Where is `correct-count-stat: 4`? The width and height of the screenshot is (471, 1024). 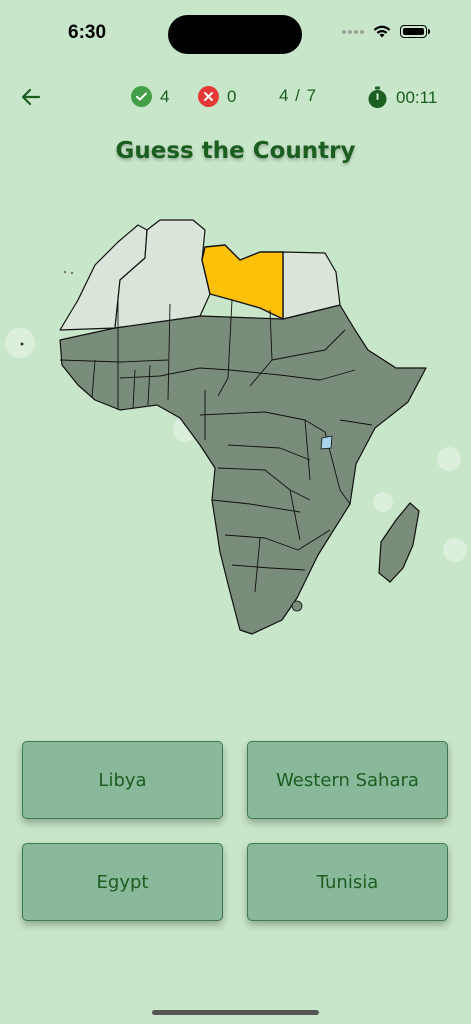 correct-count-stat: 4 is located at coordinates (150, 96).